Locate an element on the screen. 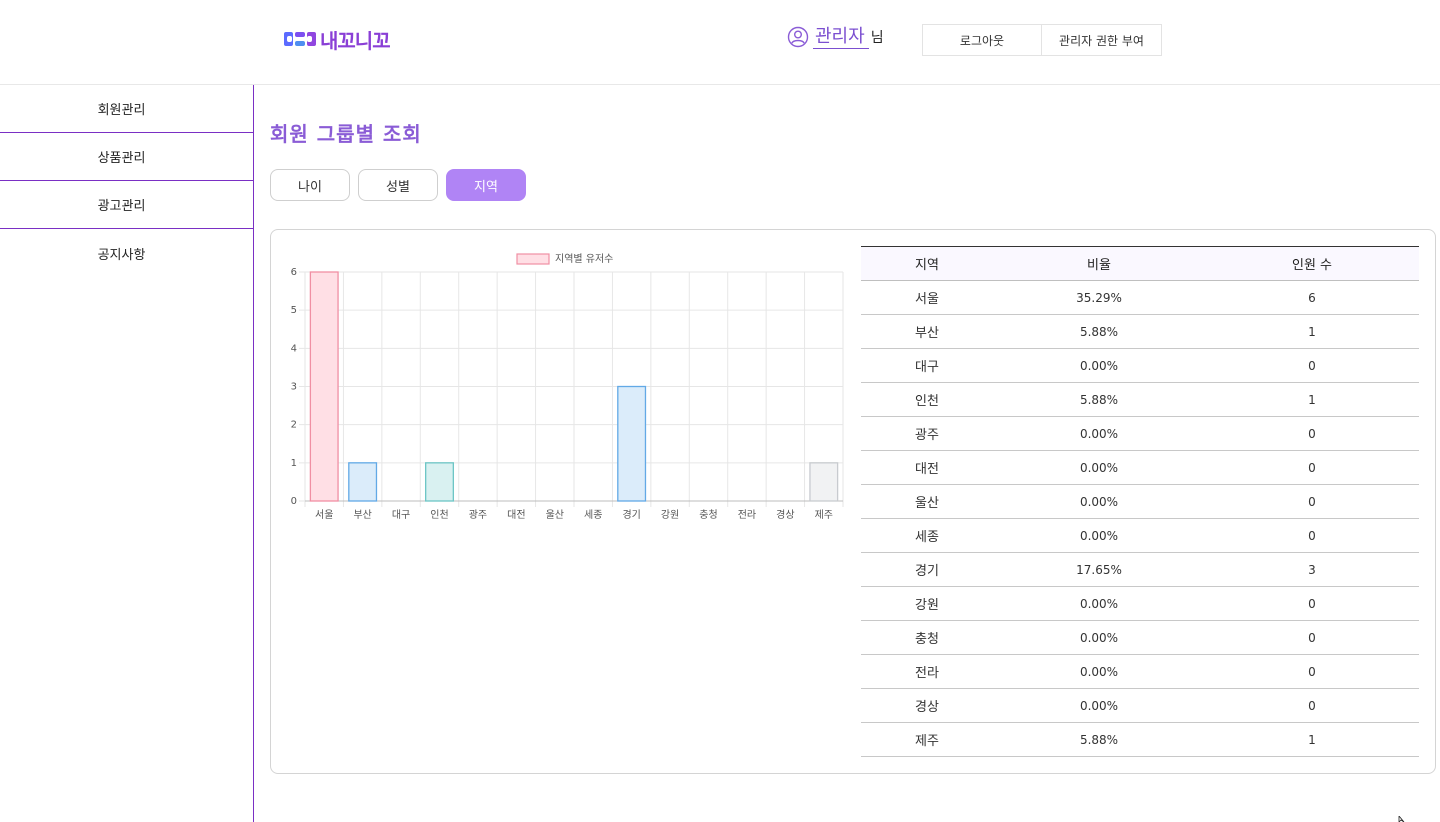 This screenshot has height=822, width=1440. table-row: 울산 0.00% 0 is located at coordinates (1140, 501).